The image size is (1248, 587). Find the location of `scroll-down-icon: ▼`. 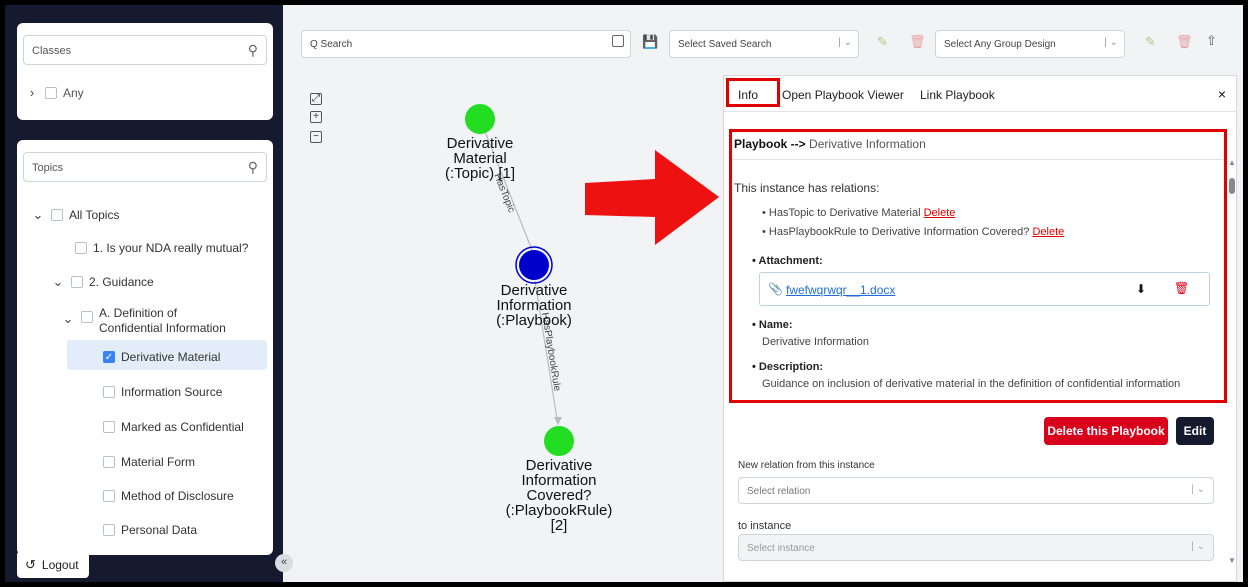

scroll-down-icon: ▼ is located at coordinates (1232, 560).